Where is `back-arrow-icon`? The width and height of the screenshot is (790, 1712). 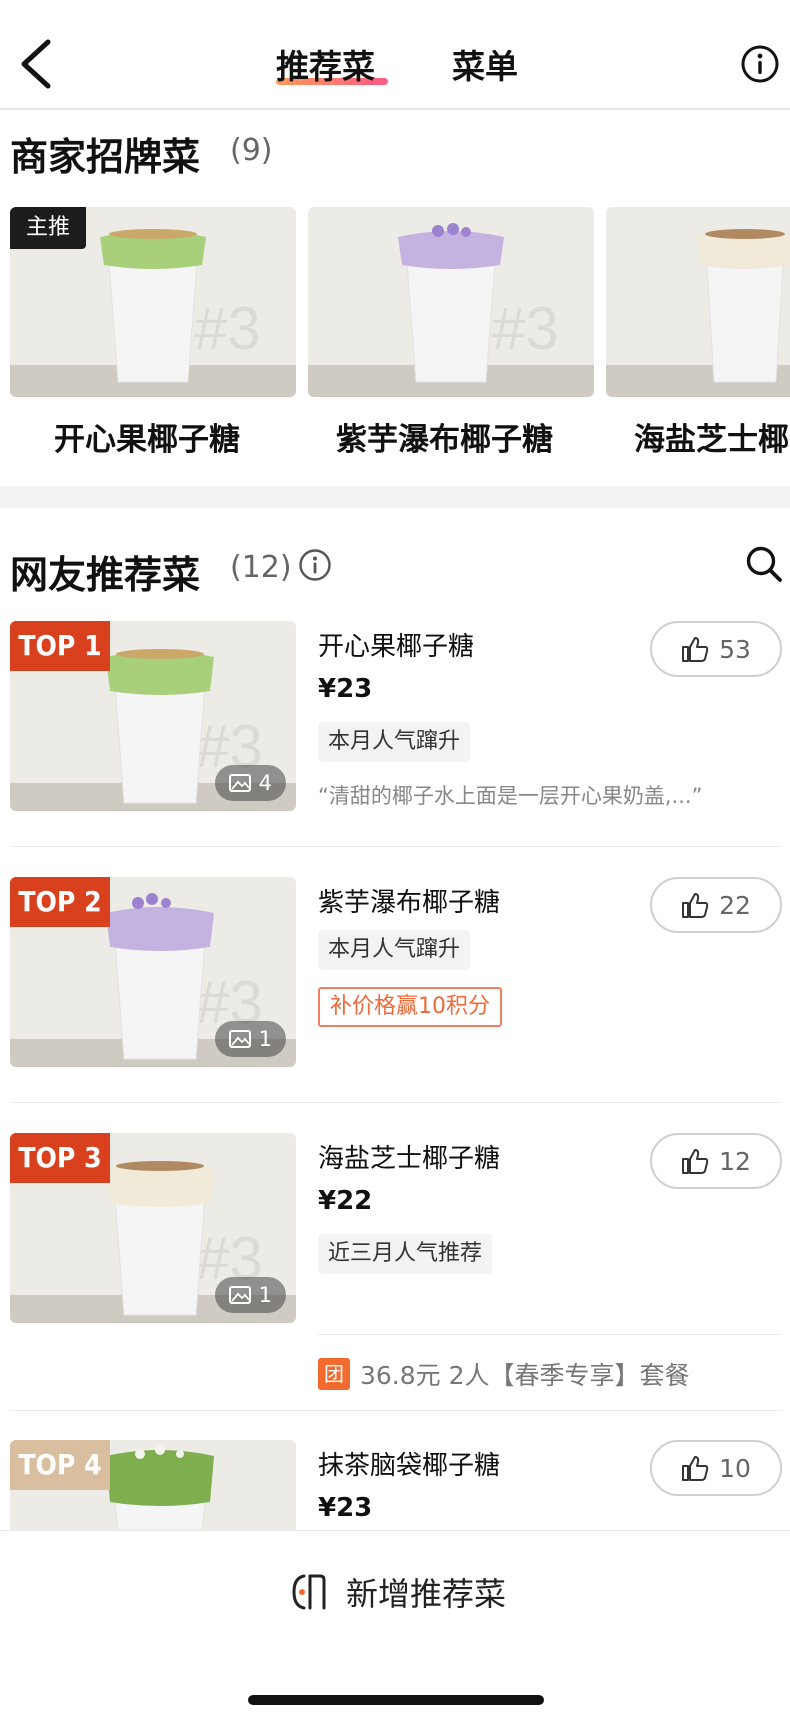 back-arrow-icon is located at coordinates (39, 64).